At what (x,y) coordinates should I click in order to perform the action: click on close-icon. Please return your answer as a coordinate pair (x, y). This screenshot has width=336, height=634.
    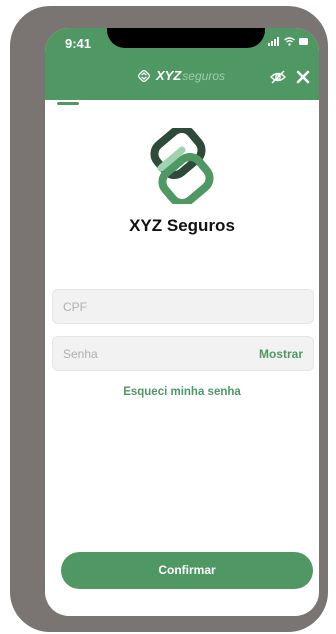
    Looking at the image, I should click on (303, 77).